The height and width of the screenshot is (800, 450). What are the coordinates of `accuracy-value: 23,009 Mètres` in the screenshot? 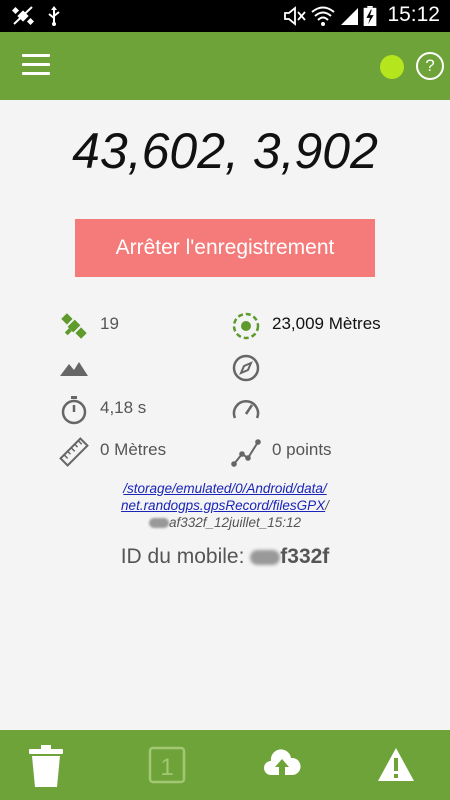 It's located at (326, 323).